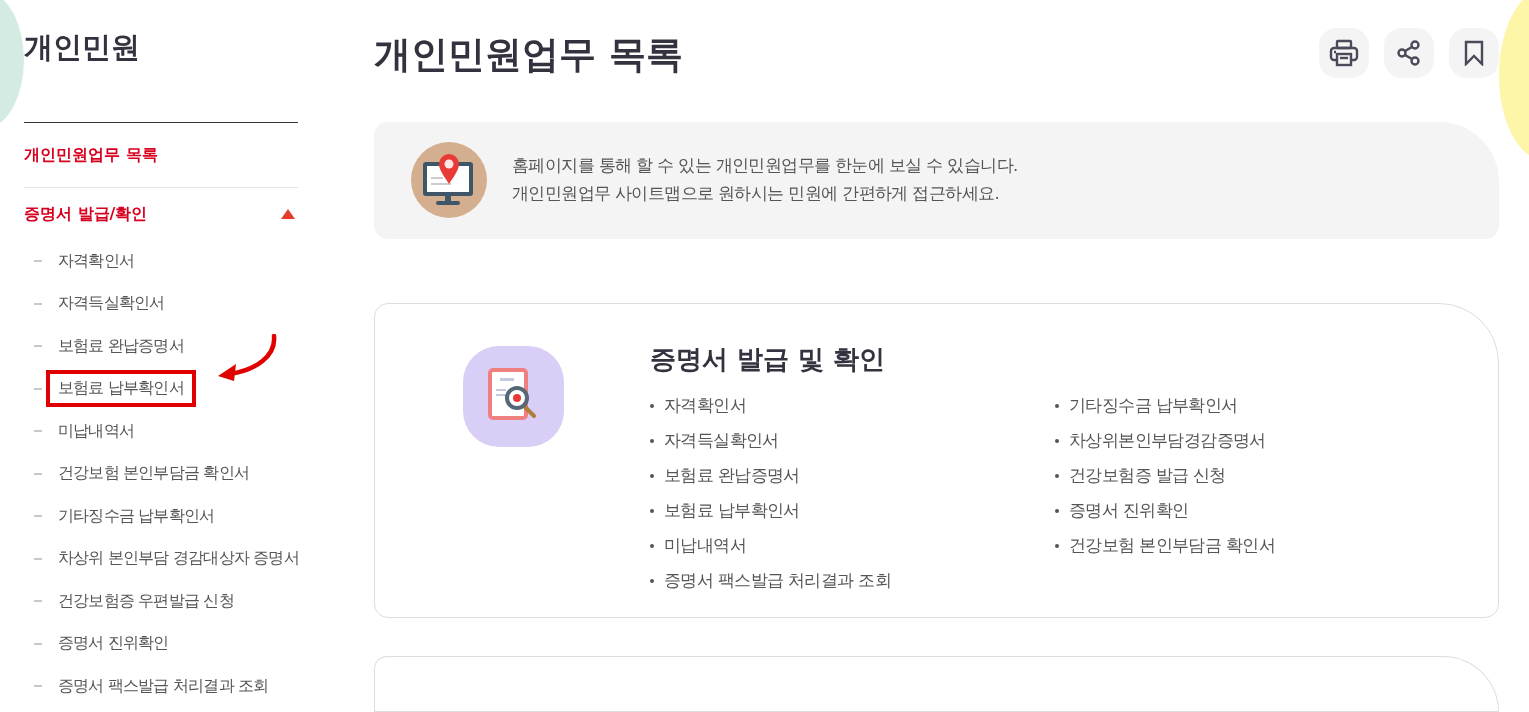  I want to click on service-link: 미납내역서, so click(705, 546).